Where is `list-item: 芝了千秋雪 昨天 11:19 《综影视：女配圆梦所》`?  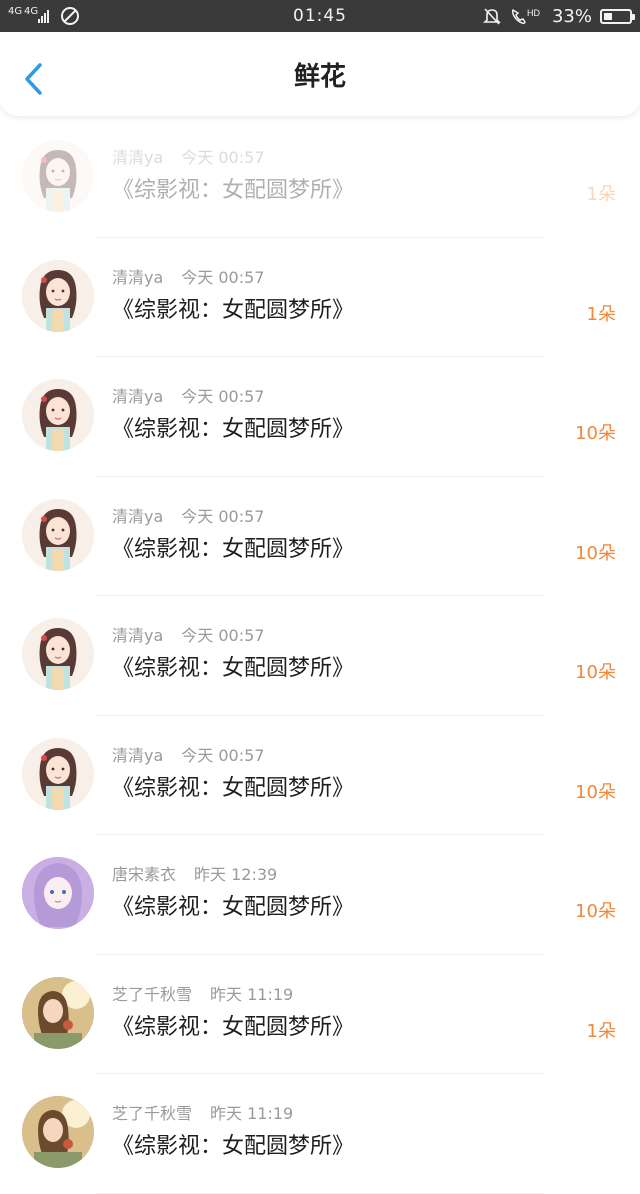
list-item: 芝了千秋雪 昨天 11:19 《综影视：女配圆梦所》 is located at coordinates (320, 1134).